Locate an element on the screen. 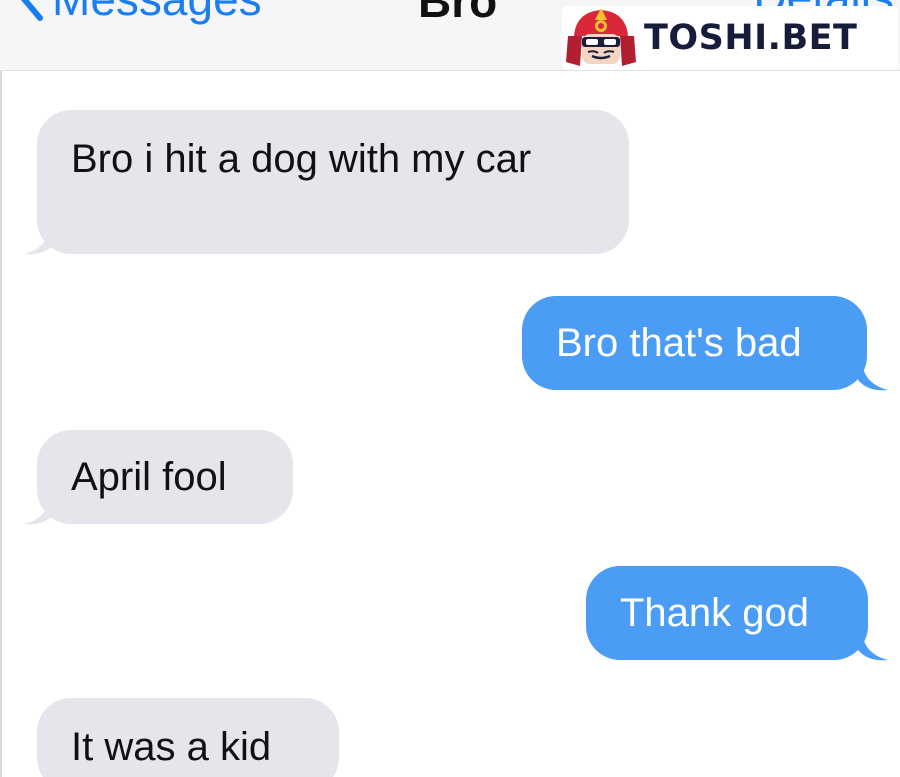  message-text: April fool is located at coordinates (149, 477).